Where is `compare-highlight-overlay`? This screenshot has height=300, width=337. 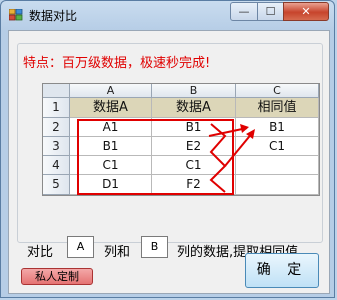 compare-highlight-overlay is located at coordinates (166, 157).